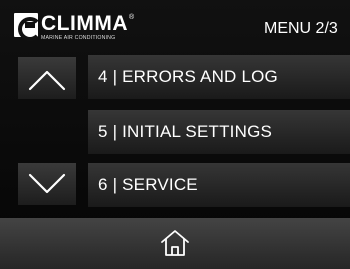  What do you see at coordinates (78, 38) in the screenshot?
I see `logo-tagline: MARINE AIR CONDITIONING` at bounding box center [78, 38].